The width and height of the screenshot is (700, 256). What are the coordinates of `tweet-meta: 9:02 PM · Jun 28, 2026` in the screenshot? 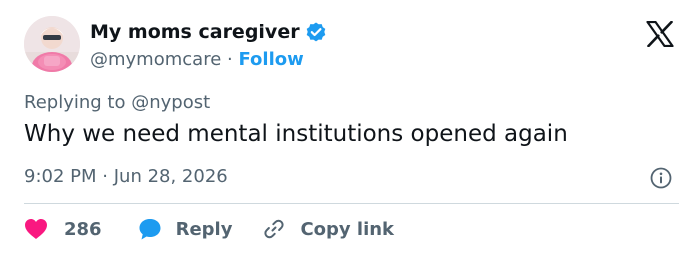 It's located at (126, 176).